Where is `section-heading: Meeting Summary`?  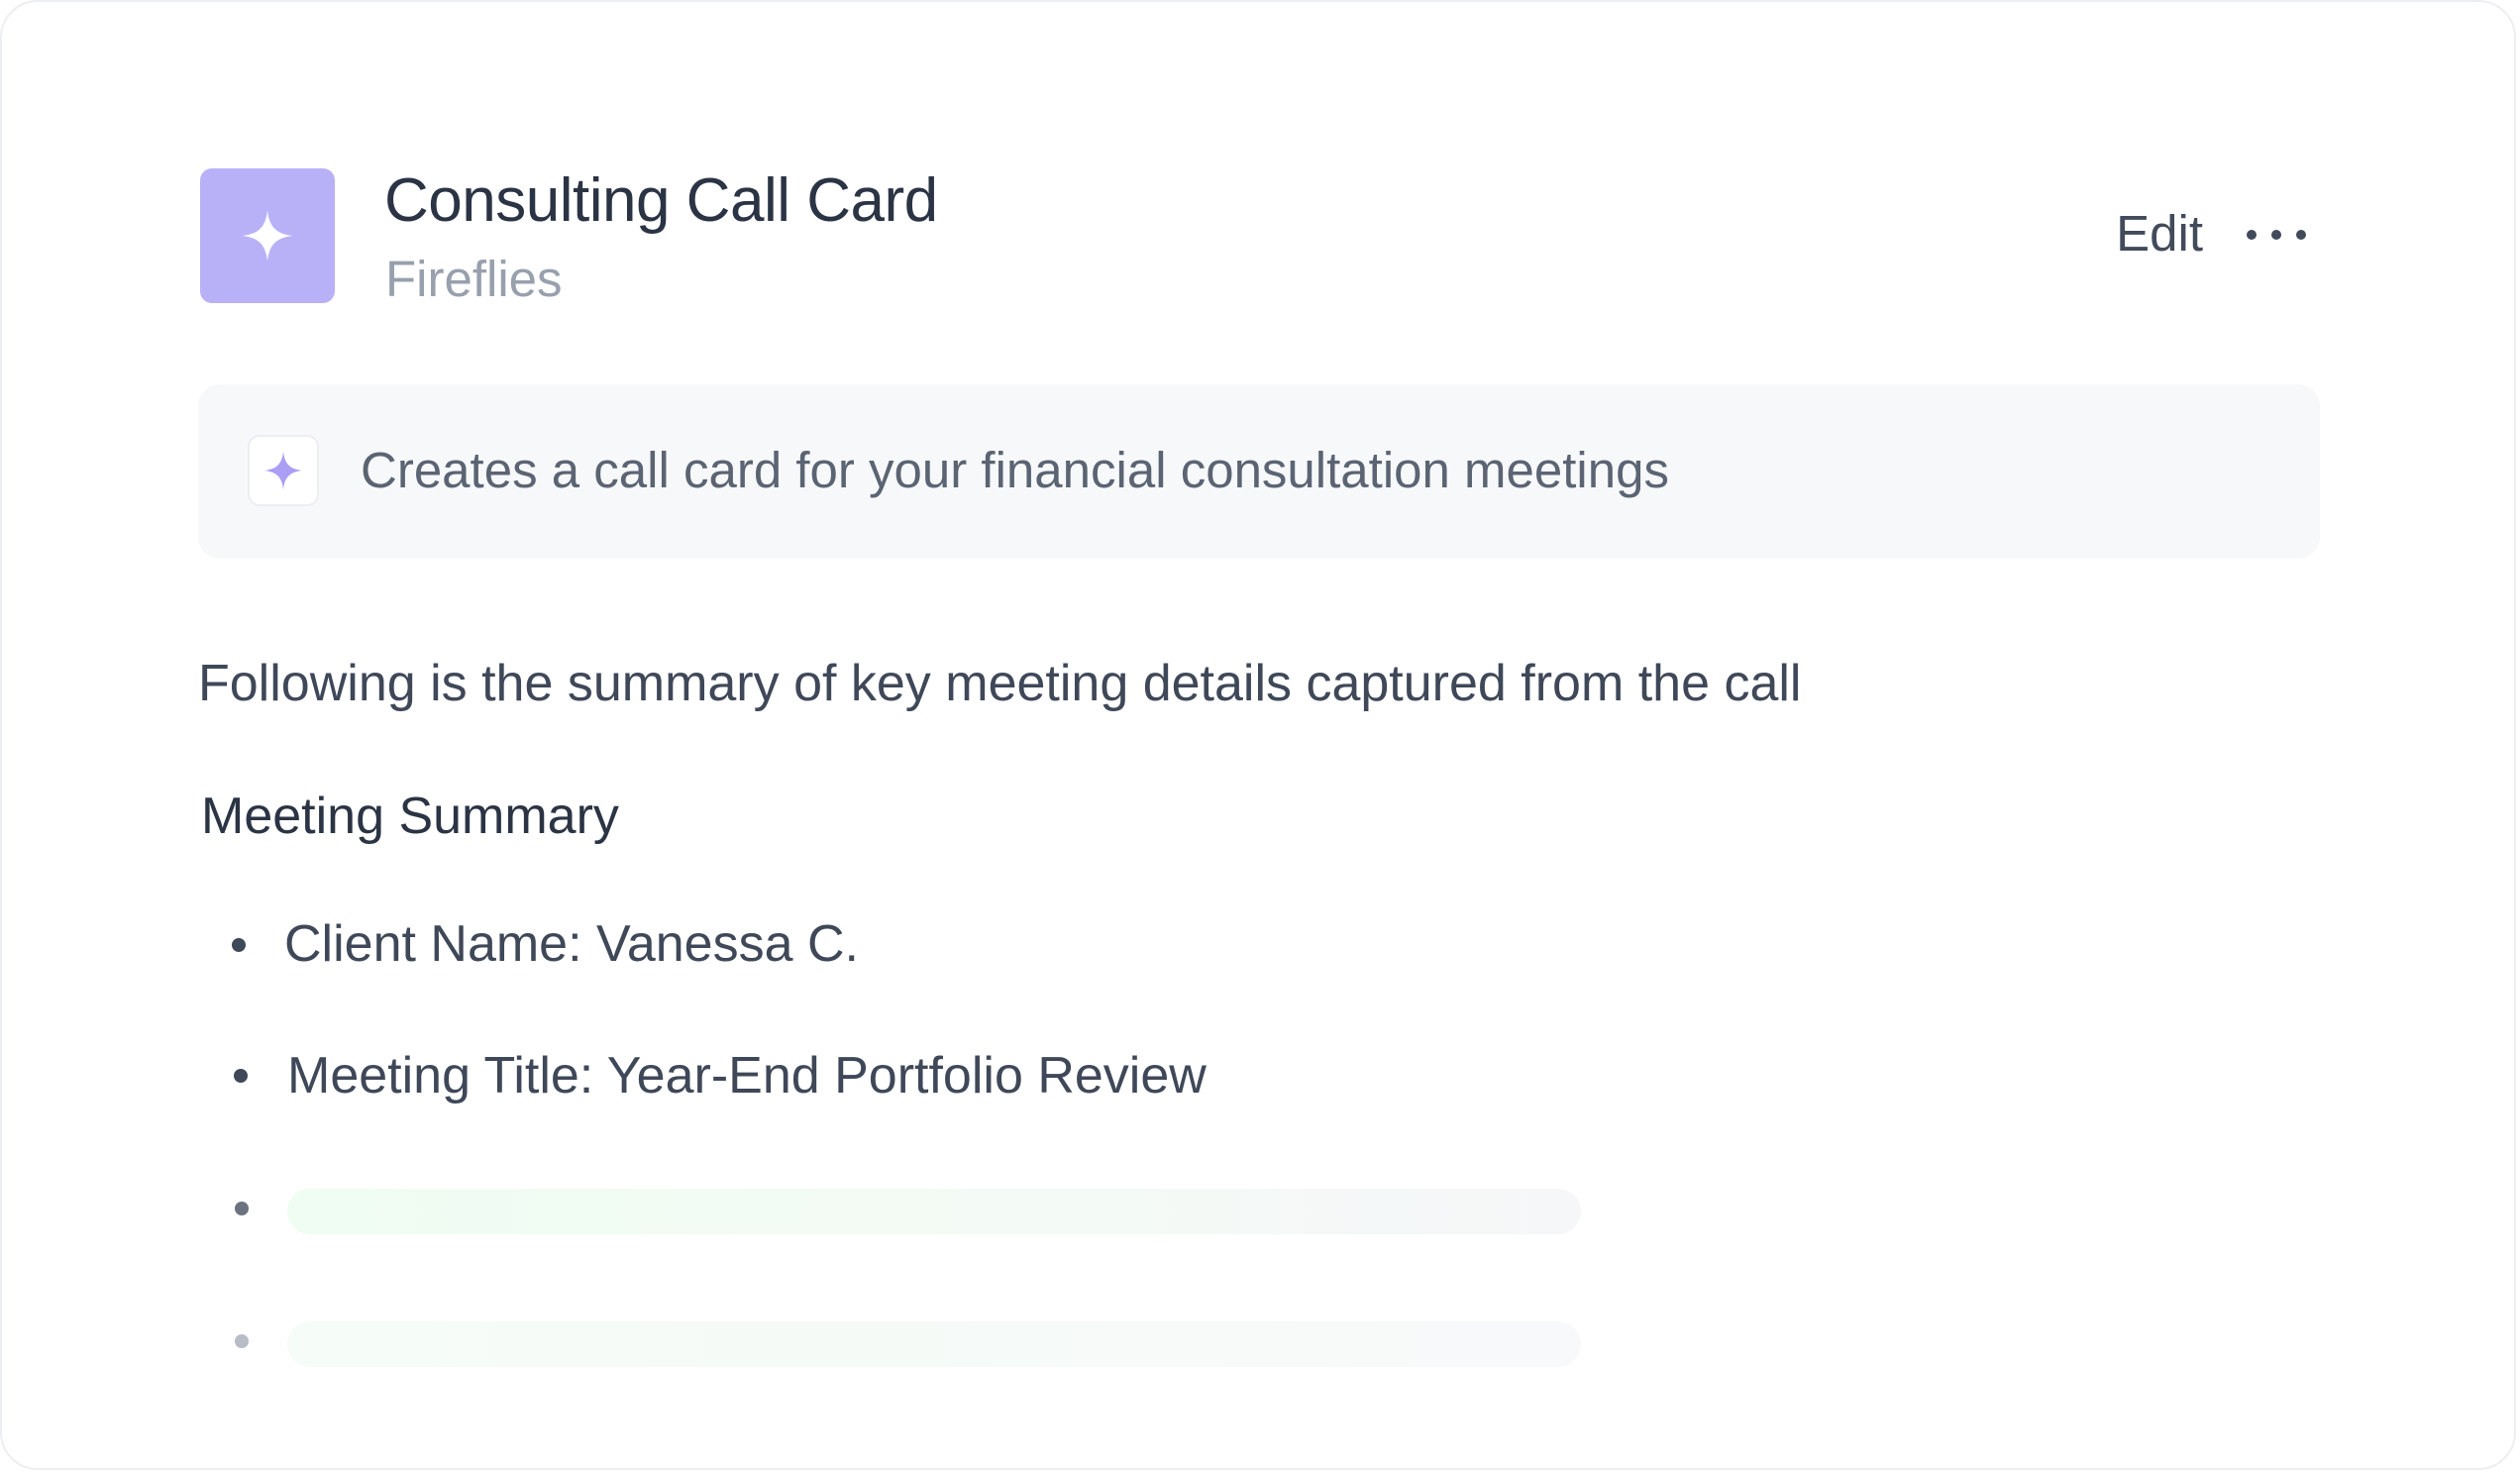 section-heading: Meeting Summary is located at coordinates (410, 816).